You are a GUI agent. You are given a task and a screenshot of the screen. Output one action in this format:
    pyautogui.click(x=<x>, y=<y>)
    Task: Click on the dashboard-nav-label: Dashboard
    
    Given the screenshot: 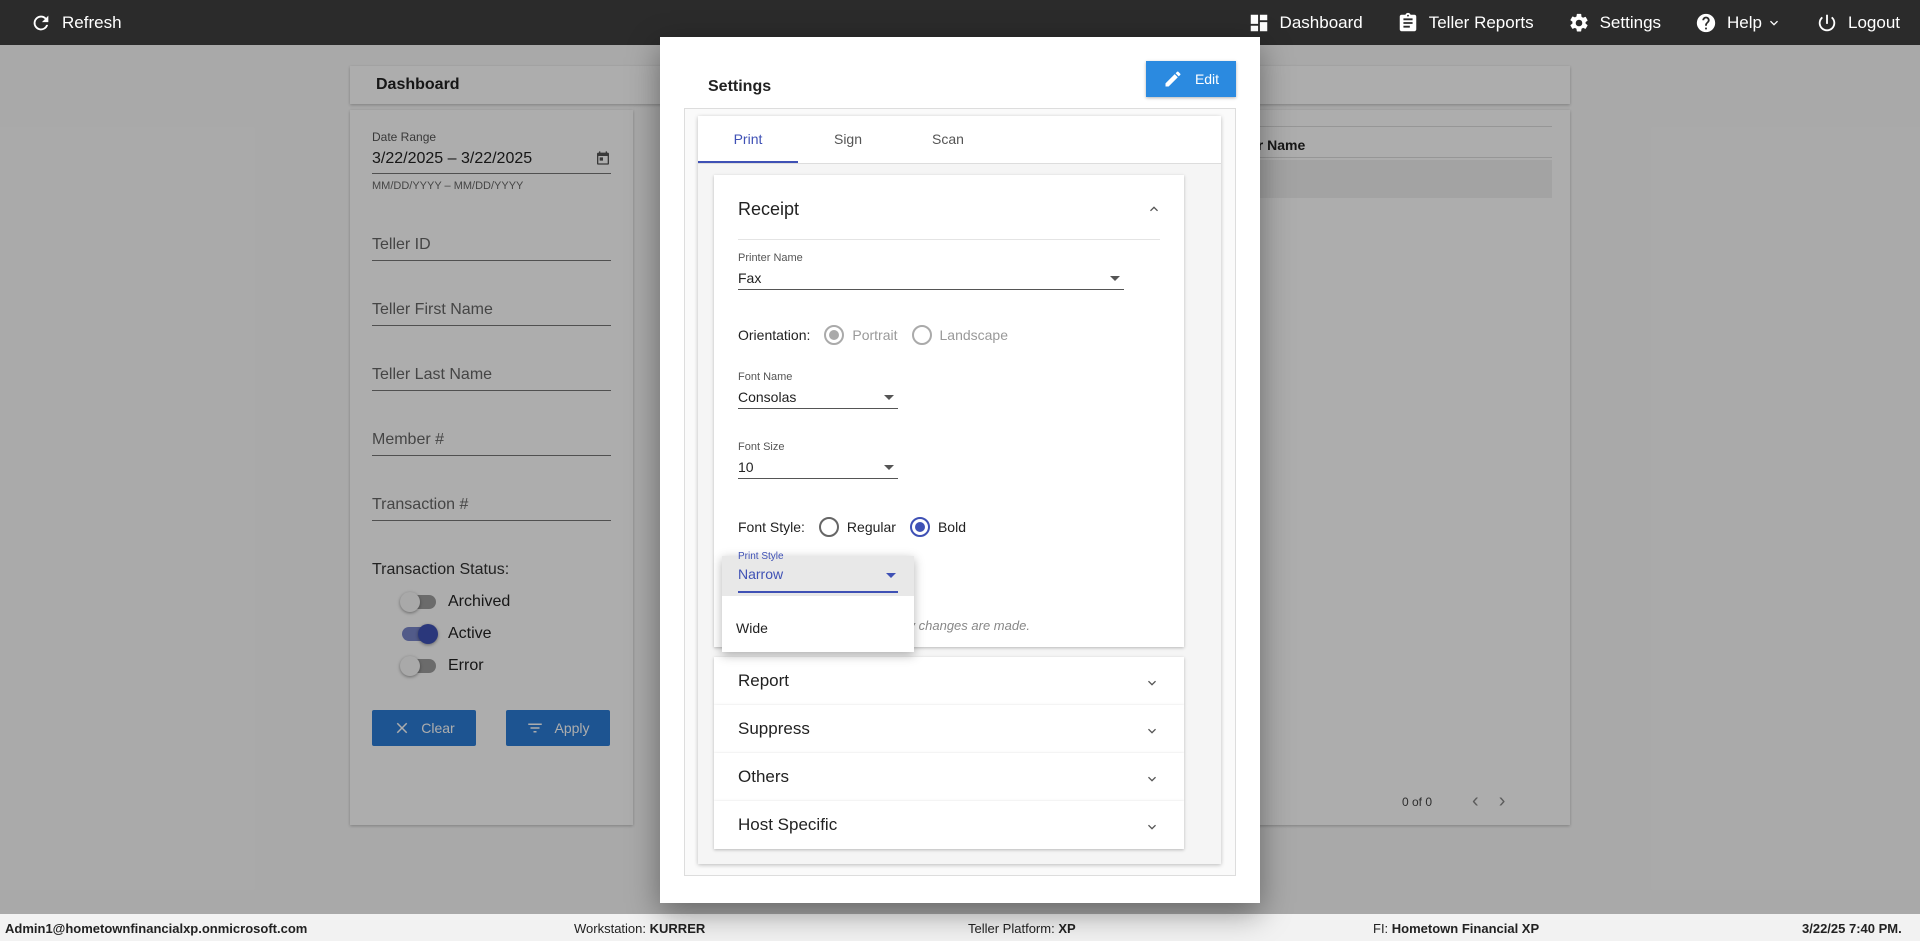 What is the action you would take?
    pyautogui.click(x=1321, y=22)
    